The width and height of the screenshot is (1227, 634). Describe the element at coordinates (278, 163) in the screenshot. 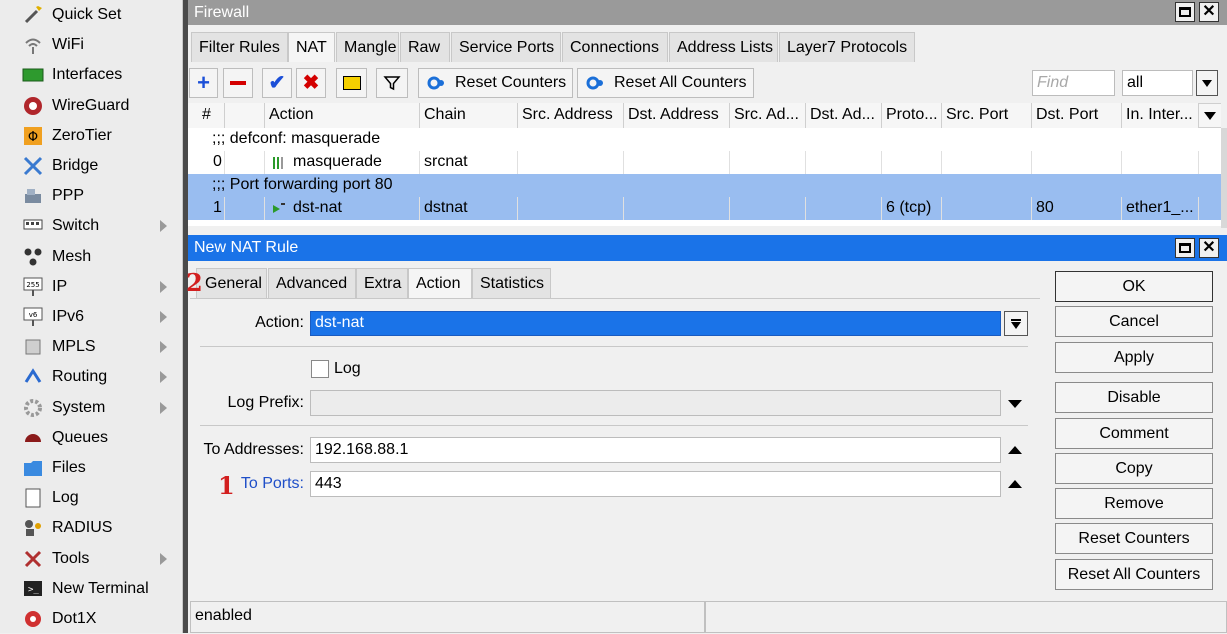

I see `masquerade-icon` at that location.